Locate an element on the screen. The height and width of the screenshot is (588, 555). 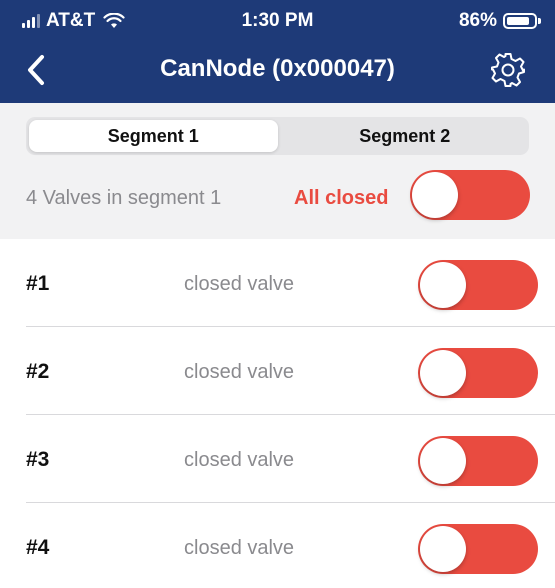
page-title: CanNode (0x000047) is located at coordinates (277, 68).